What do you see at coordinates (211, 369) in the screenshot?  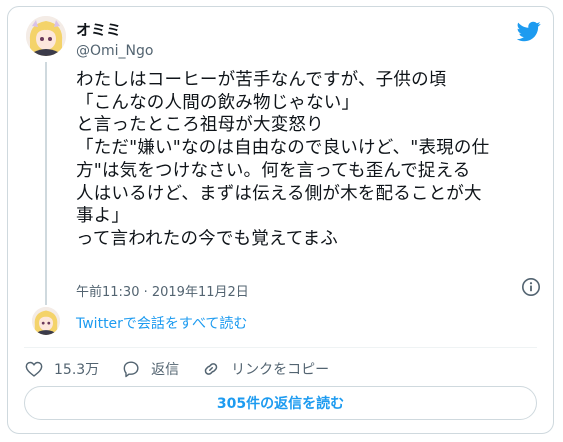 I see `link-icon` at bounding box center [211, 369].